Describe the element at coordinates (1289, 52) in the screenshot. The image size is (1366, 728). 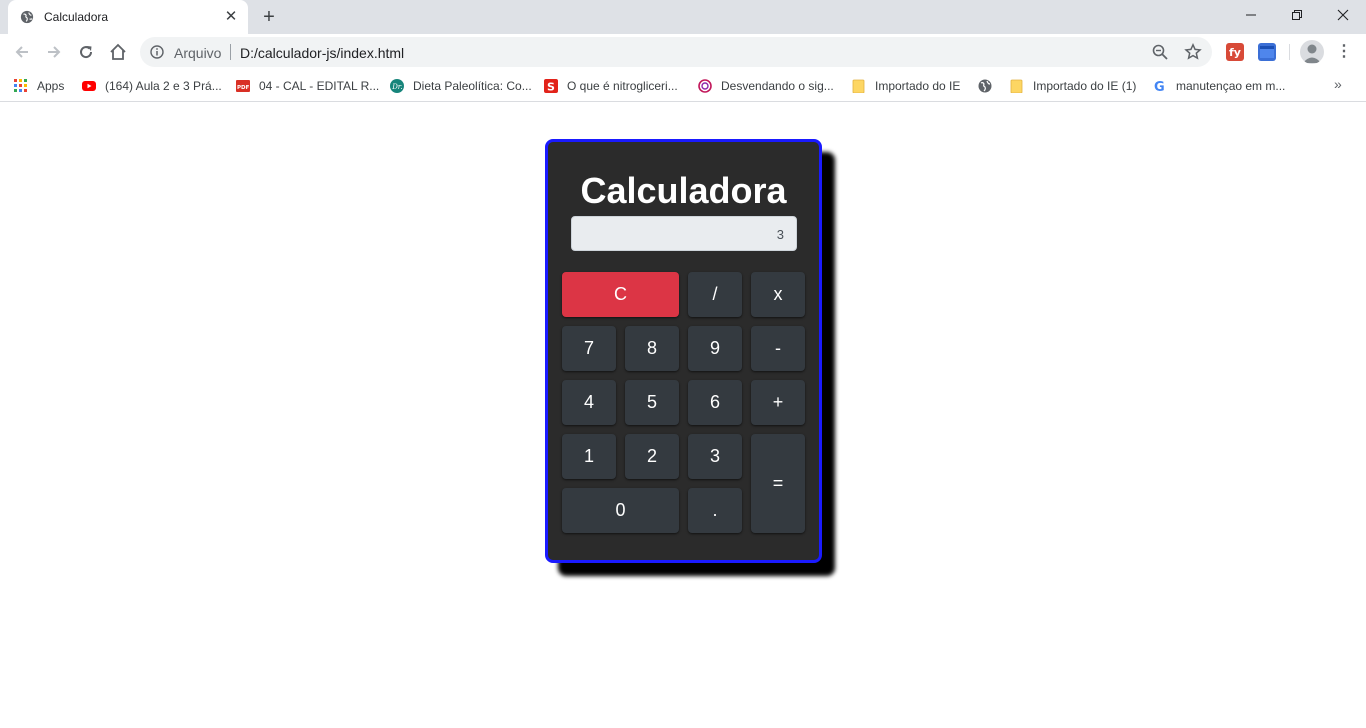
I see `toolbar-divider` at that location.